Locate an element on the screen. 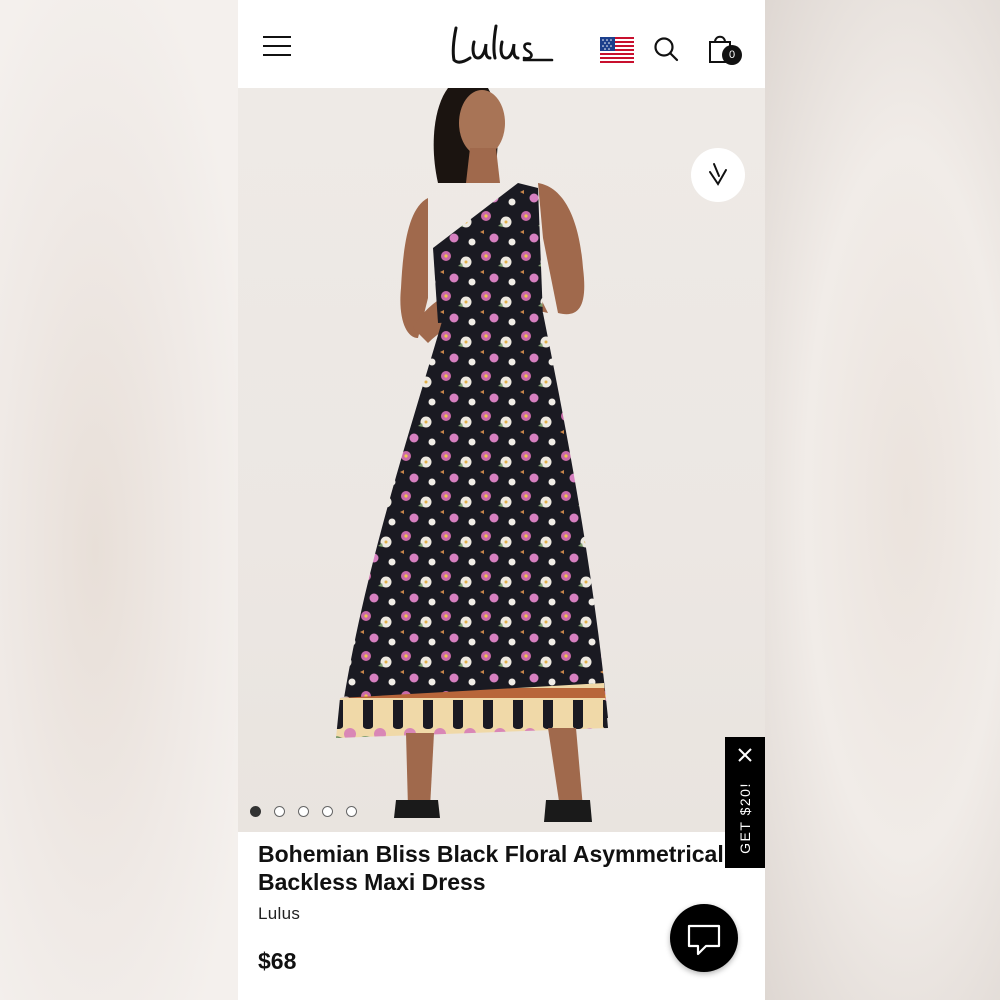 This screenshot has width=1000, height=1000. lulus-logo is located at coordinates (501, 44).